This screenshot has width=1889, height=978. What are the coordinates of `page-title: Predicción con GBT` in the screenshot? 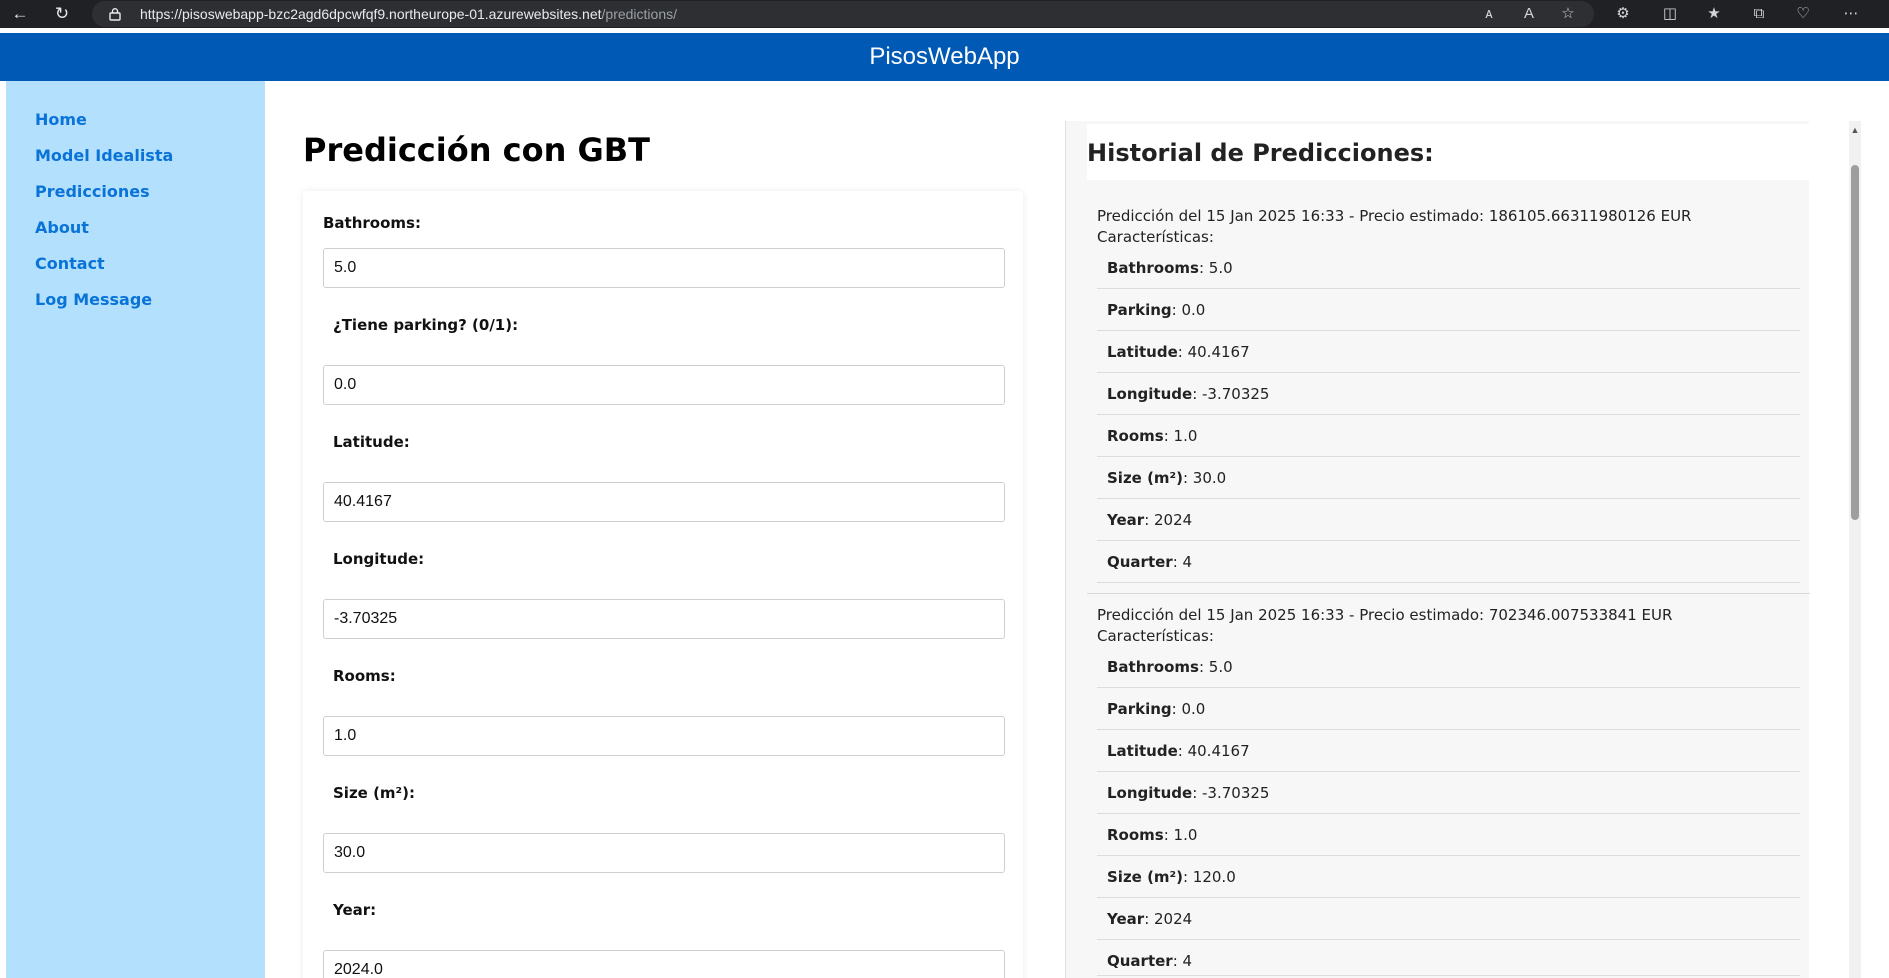 It's located at (476, 150).